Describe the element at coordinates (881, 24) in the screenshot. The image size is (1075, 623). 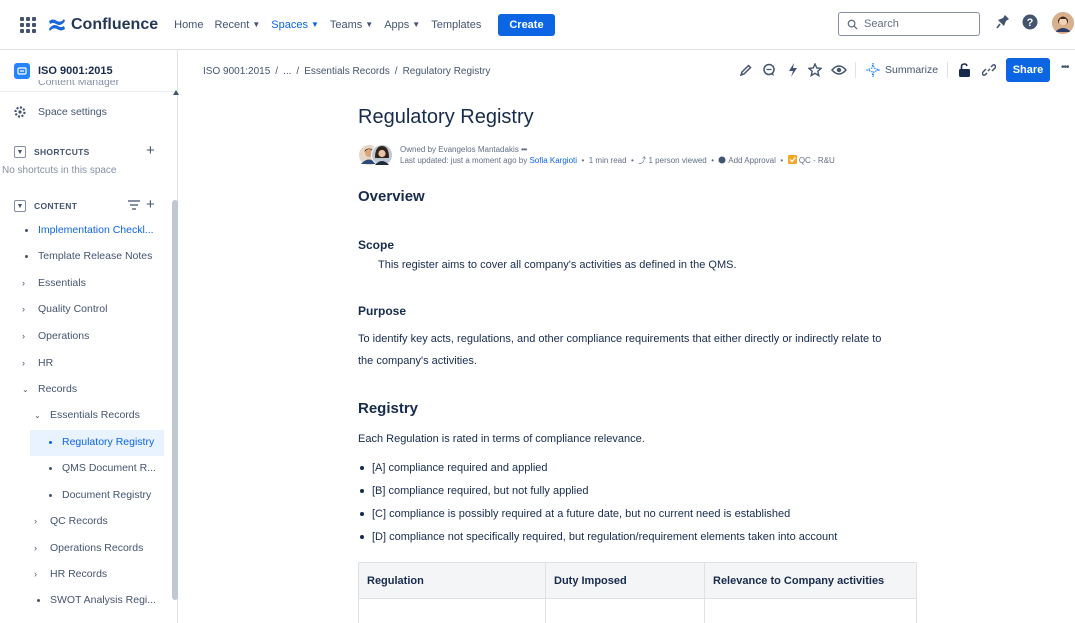
I see `search-placeholder: Search` at that location.